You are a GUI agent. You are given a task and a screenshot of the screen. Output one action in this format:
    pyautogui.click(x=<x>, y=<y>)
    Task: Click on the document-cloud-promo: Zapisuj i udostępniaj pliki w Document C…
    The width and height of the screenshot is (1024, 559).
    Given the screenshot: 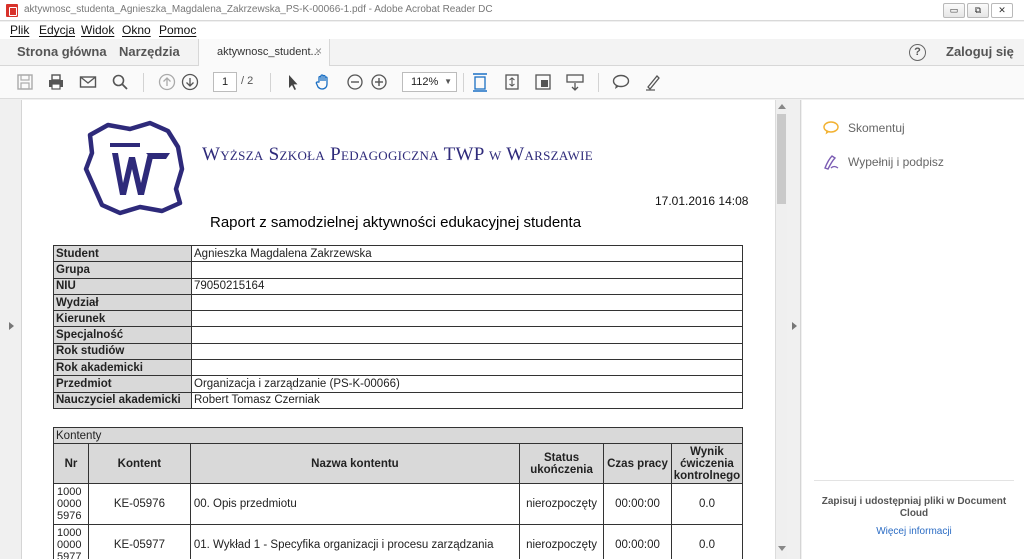 What is the action you would take?
    pyautogui.click(x=914, y=507)
    